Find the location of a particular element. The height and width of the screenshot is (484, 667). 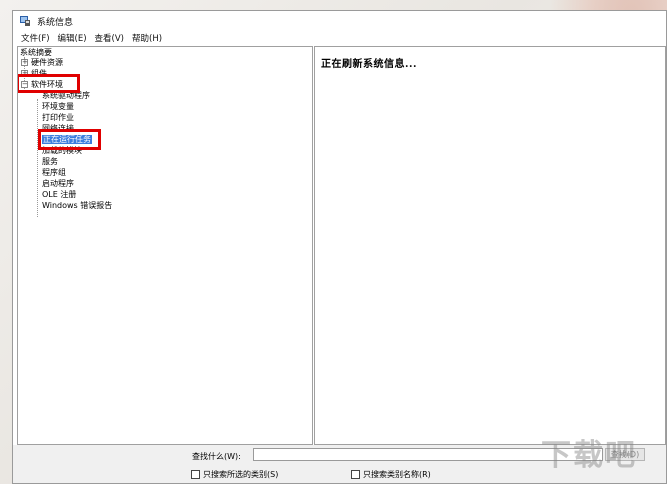

checkbox-label: 只搜索类别名称(R) is located at coordinates (397, 474).